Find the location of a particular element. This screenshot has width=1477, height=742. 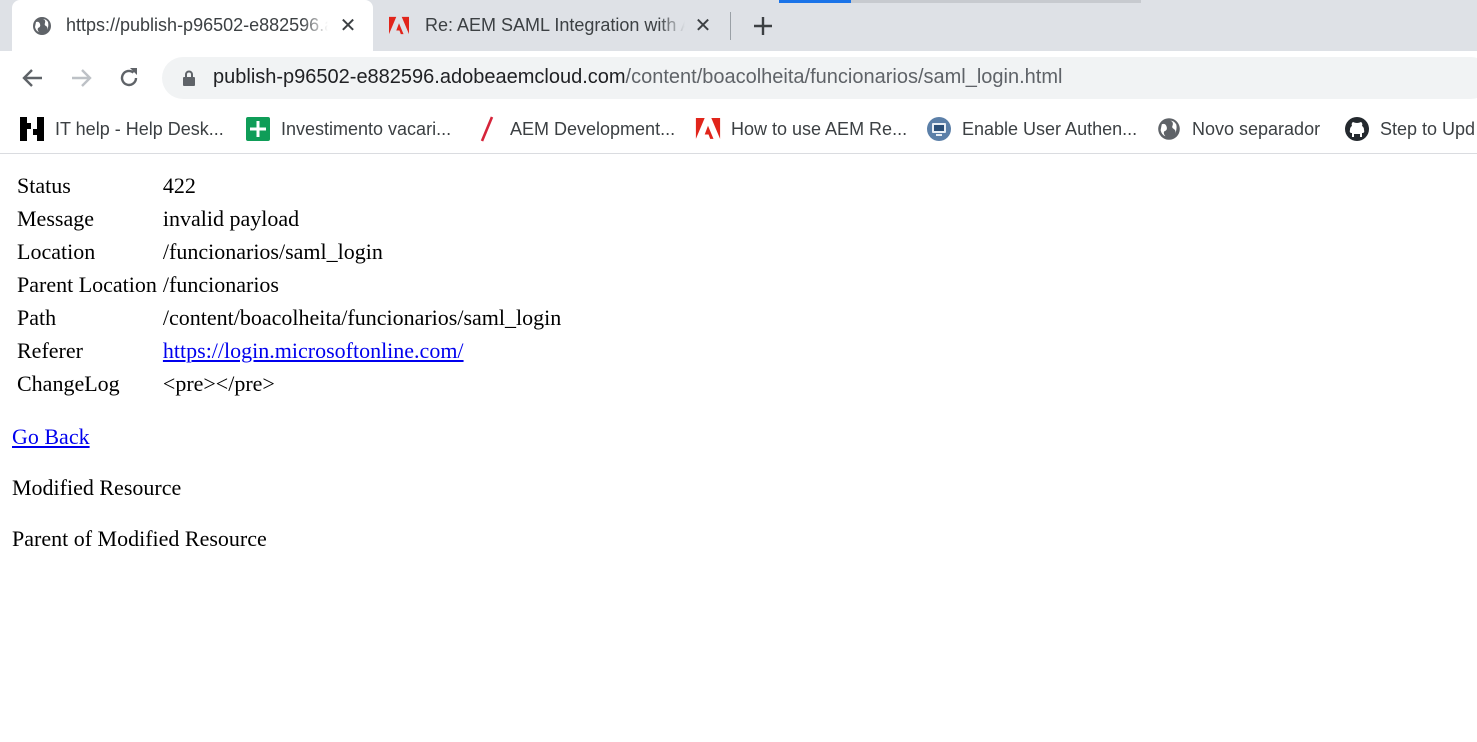

table-row: Status 422 is located at coordinates (289, 185).